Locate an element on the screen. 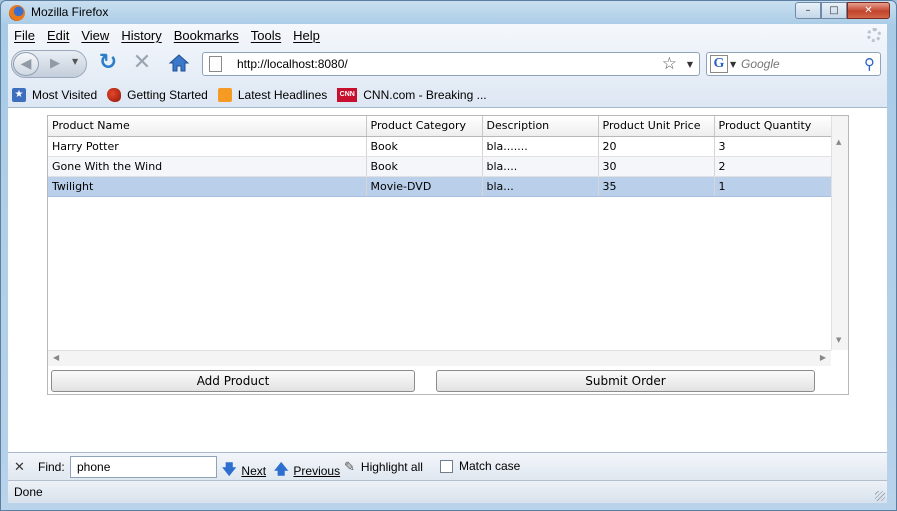  bookmark-most-visited: ★ Most Visited is located at coordinates (54, 95).